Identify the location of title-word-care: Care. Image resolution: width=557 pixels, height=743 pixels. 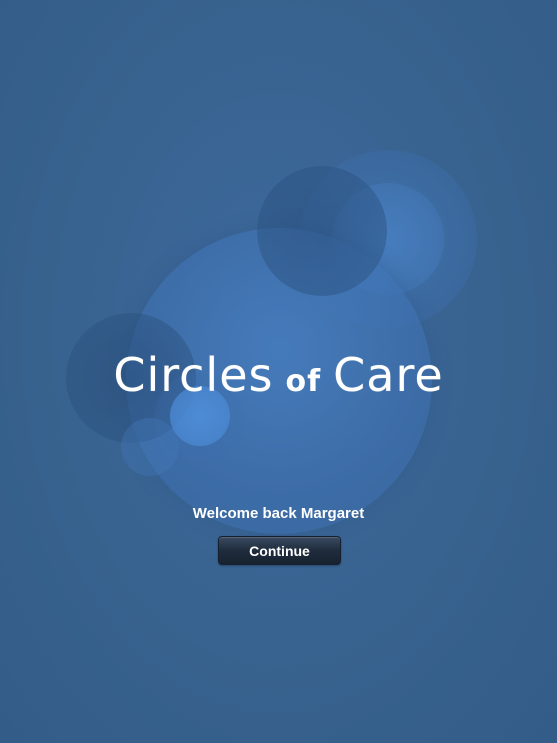
(388, 375).